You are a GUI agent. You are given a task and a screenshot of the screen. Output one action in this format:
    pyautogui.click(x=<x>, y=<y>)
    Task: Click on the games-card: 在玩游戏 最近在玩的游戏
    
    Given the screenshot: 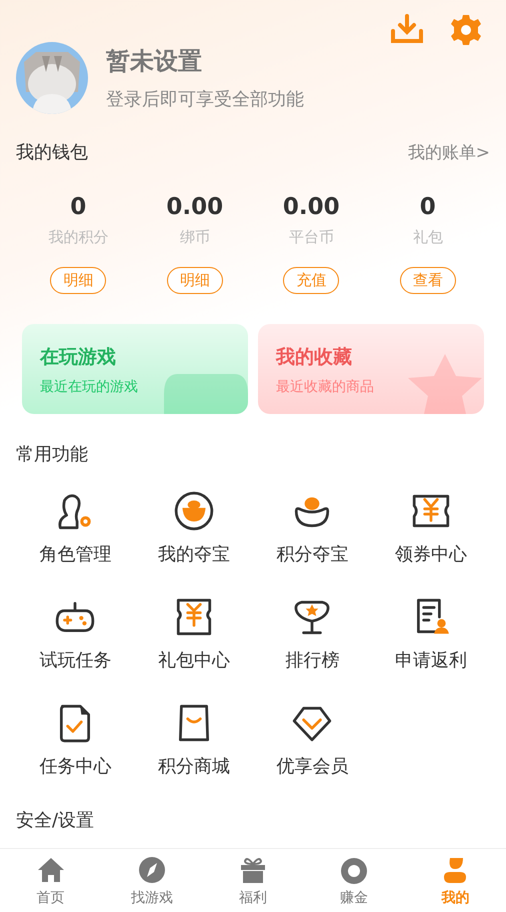 What is the action you would take?
    pyautogui.click(x=135, y=369)
    